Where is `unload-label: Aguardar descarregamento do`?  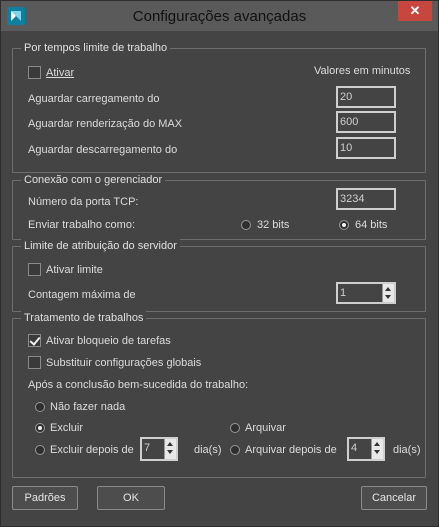
unload-label: Aguardar descarregamento do is located at coordinates (103, 150).